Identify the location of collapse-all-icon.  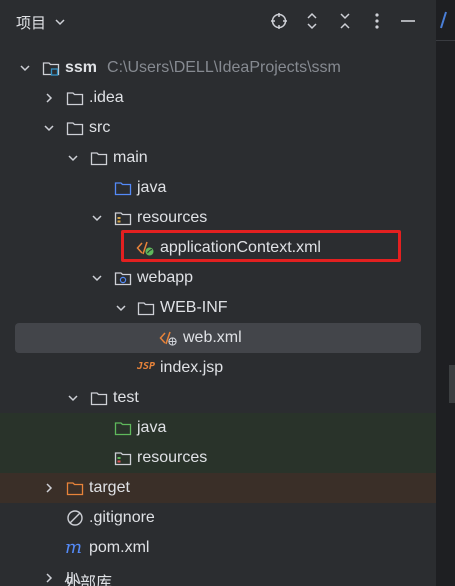
(345, 21).